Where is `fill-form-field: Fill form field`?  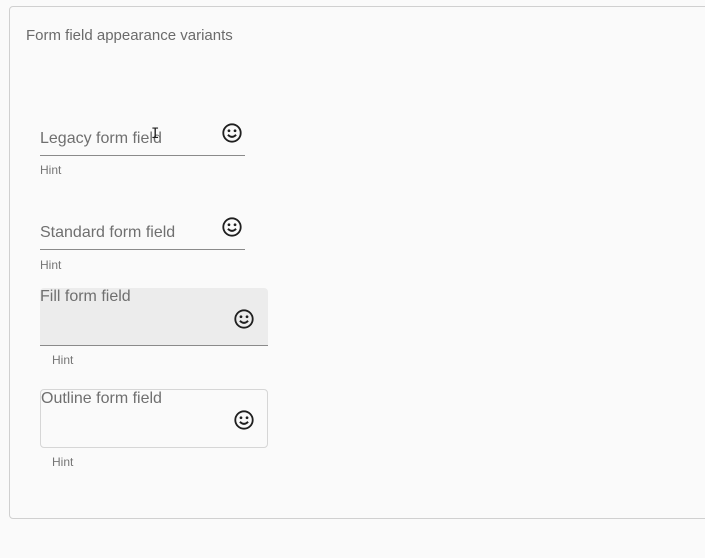 fill-form-field: Fill form field is located at coordinates (154, 317).